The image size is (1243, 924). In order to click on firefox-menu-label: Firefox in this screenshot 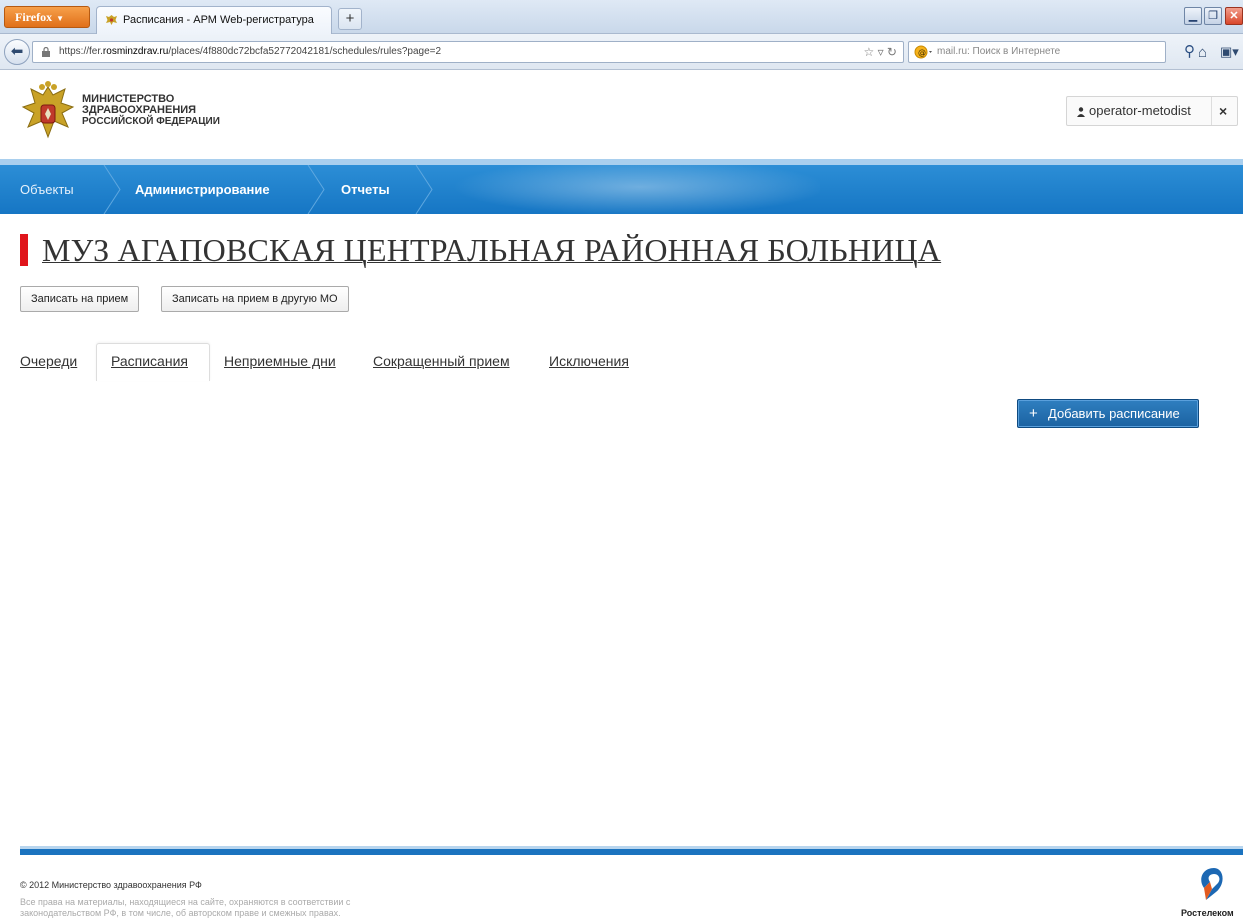, I will do `click(34, 17)`.